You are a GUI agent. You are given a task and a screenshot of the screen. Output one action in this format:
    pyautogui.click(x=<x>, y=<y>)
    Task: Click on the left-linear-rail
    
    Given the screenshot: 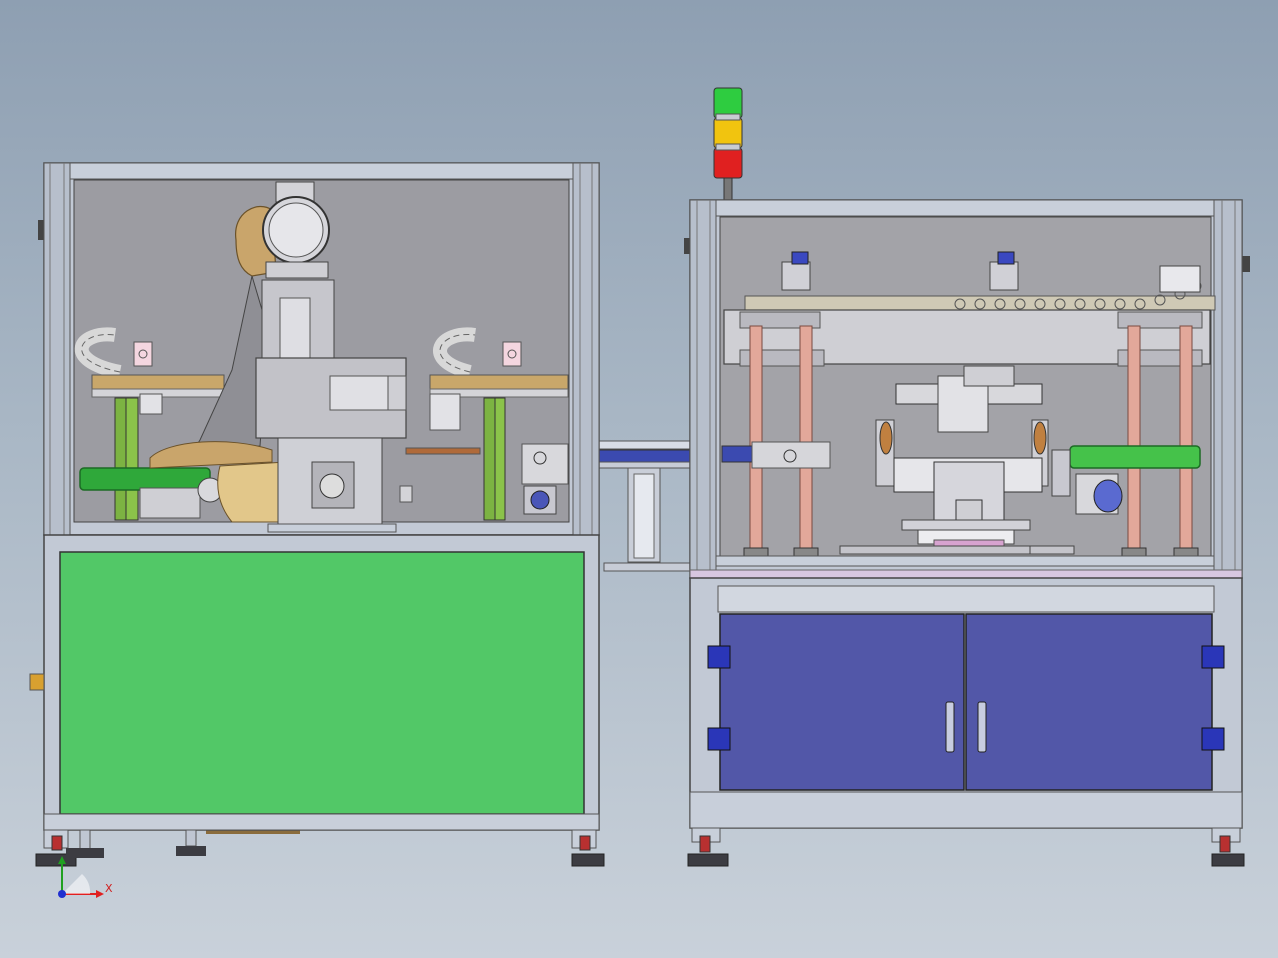 What is the action you would take?
    pyautogui.click(x=158, y=382)
    